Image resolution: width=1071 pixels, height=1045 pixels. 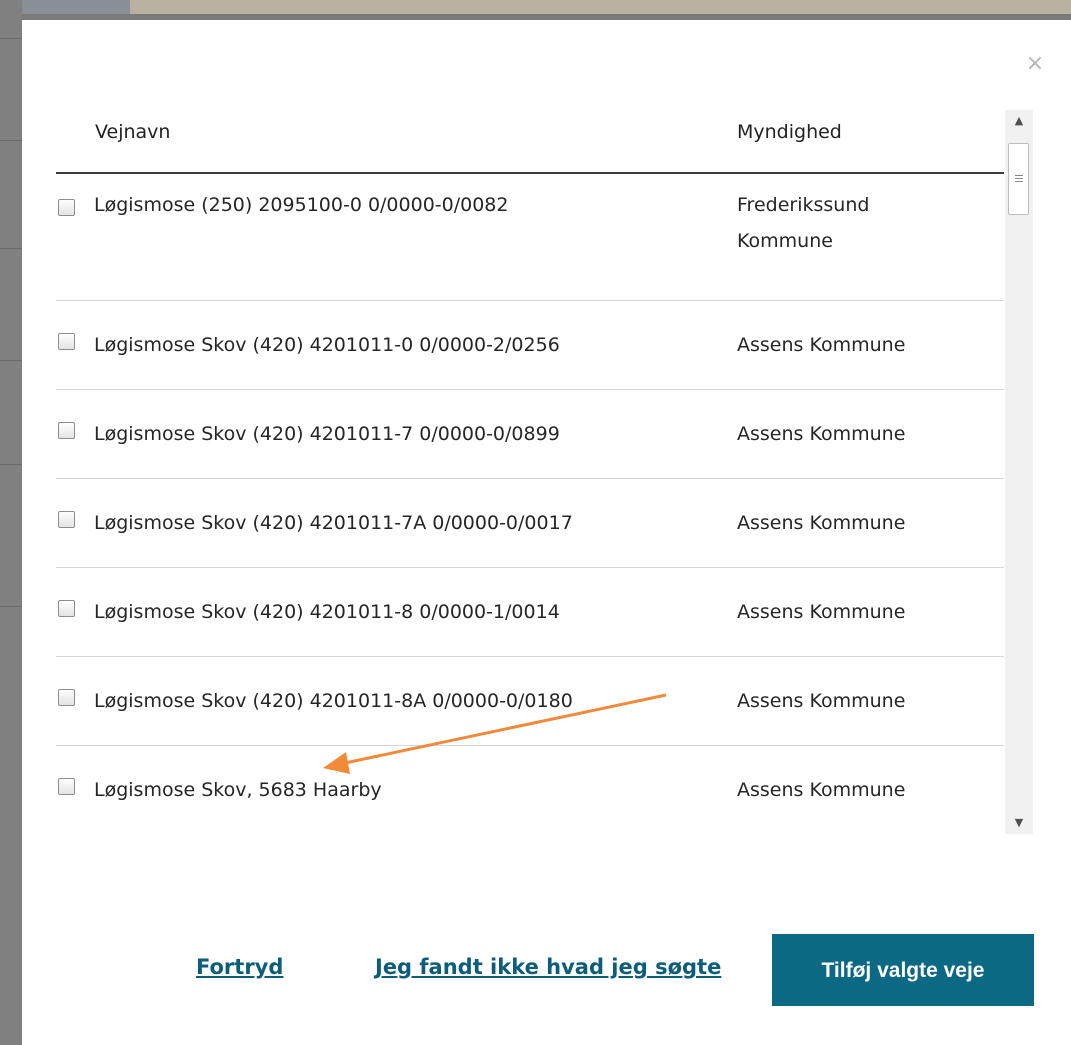 I want to click on not-found-link: Jeg fandt ikke hvad jeg søgte, so click(x=548, y=967).